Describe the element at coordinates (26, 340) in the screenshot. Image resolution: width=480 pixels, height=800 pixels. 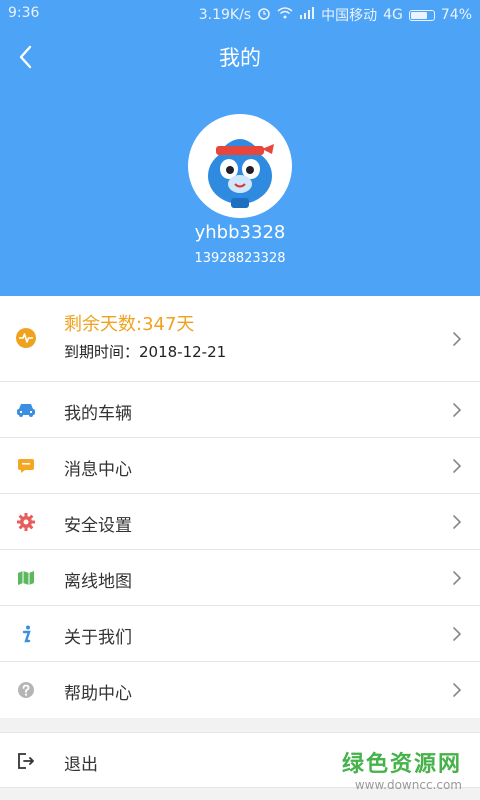
I see `pulse-icon` at that location.